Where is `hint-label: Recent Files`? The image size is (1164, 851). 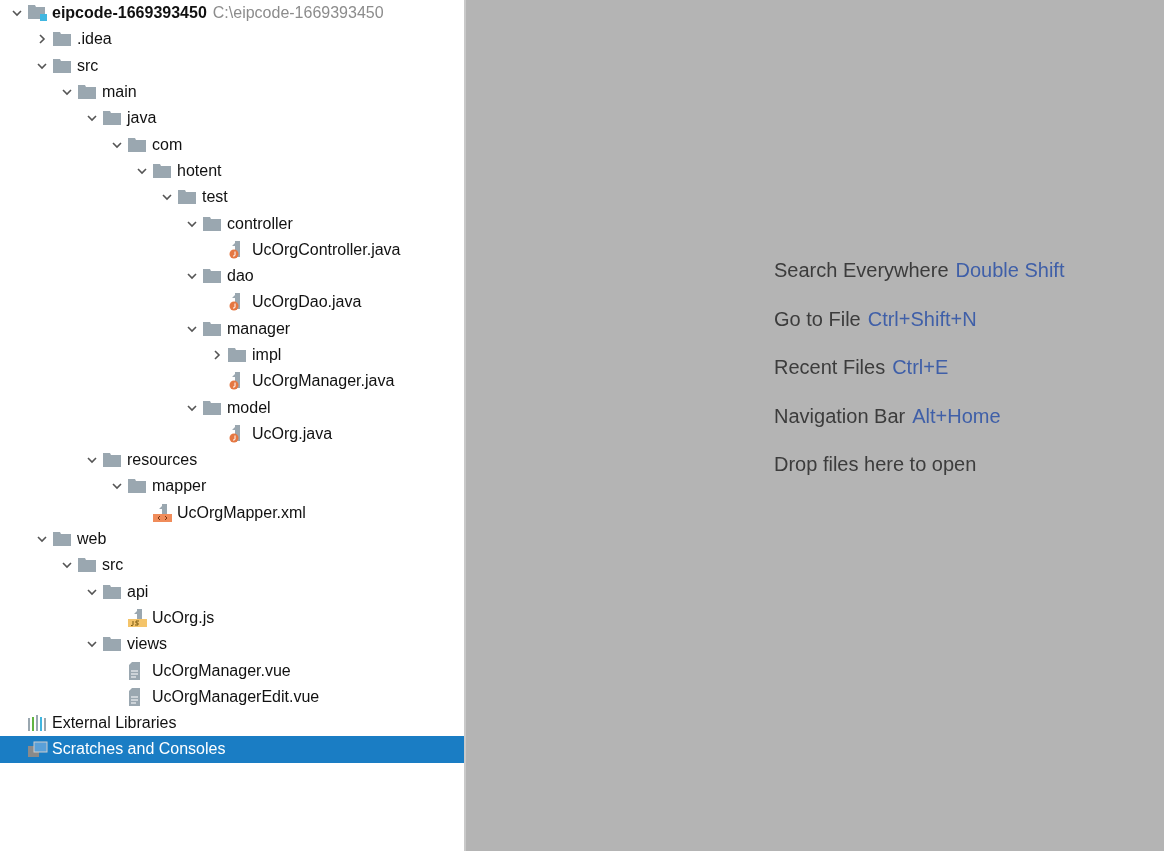
hint-label: Recent Files is located at coordinates (830, 367).